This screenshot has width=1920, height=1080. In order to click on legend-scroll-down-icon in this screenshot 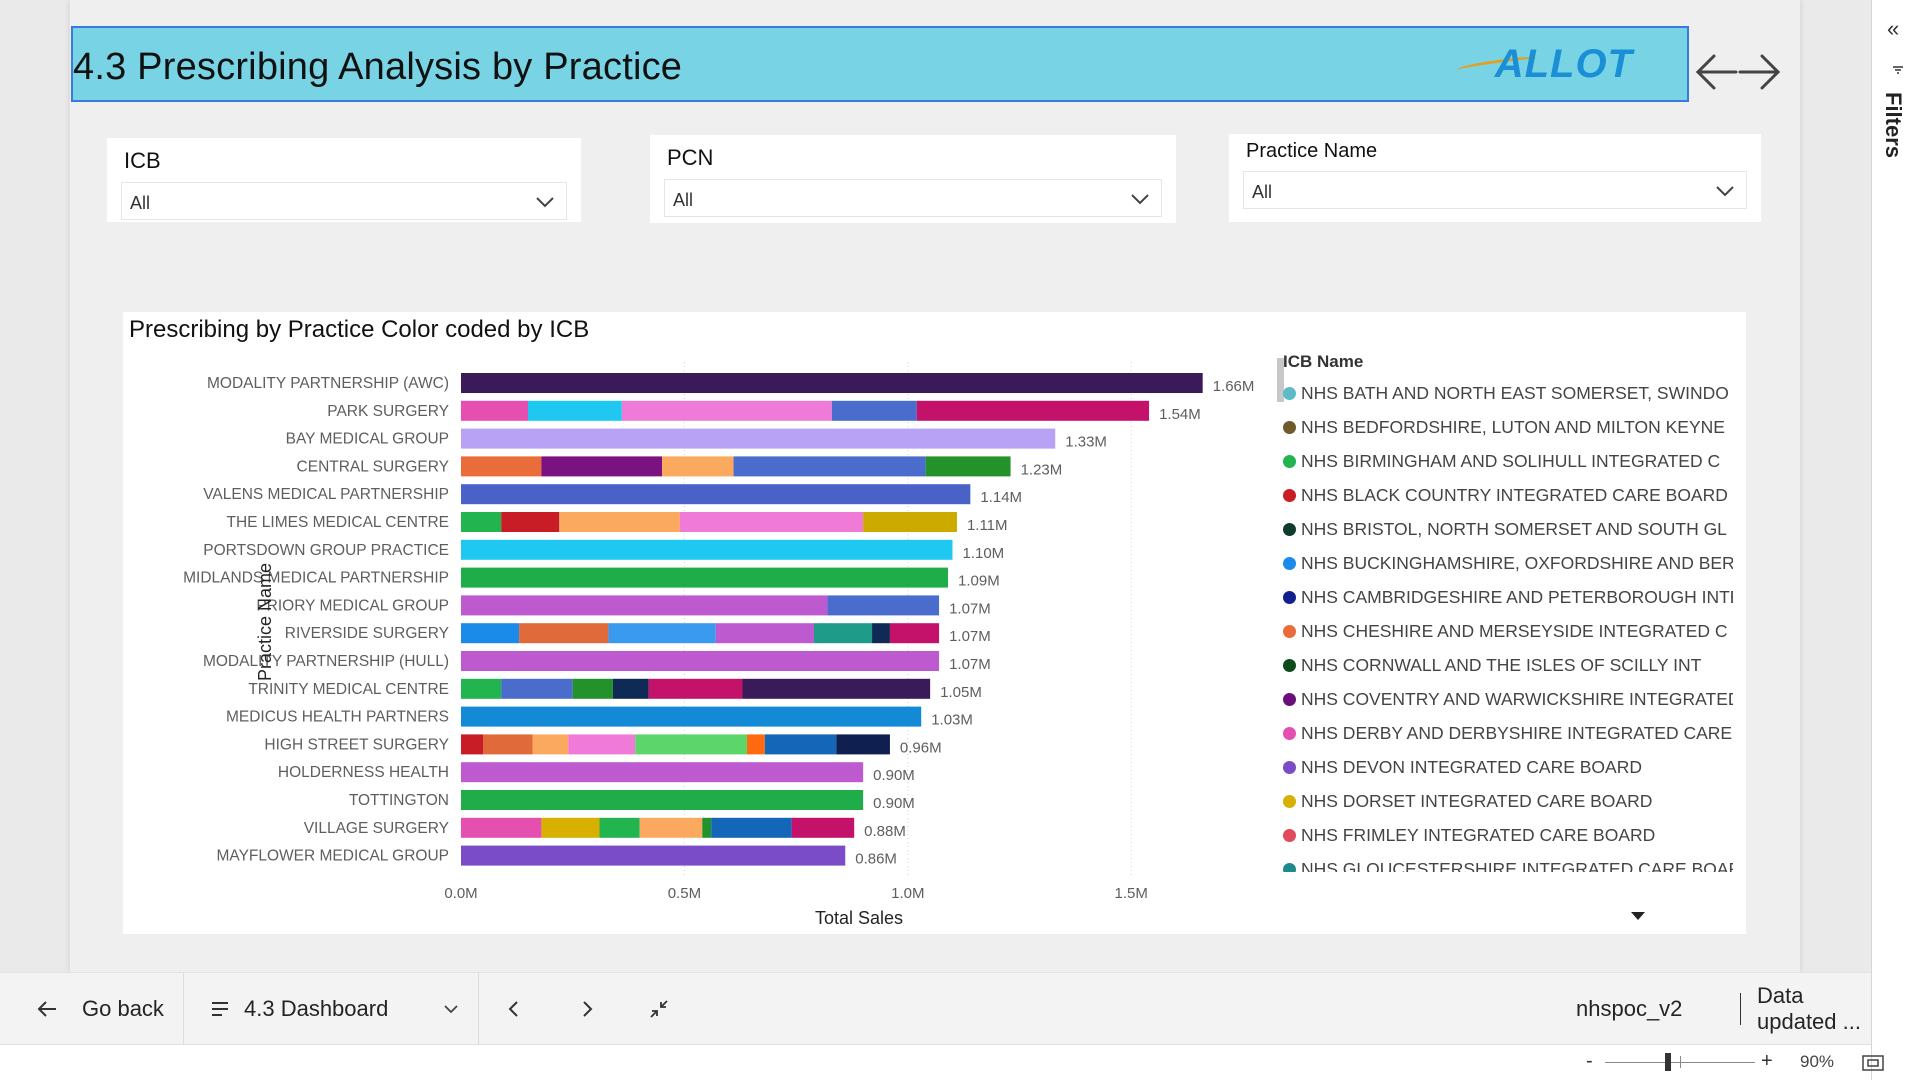, I will do `click(1638, 916)`.